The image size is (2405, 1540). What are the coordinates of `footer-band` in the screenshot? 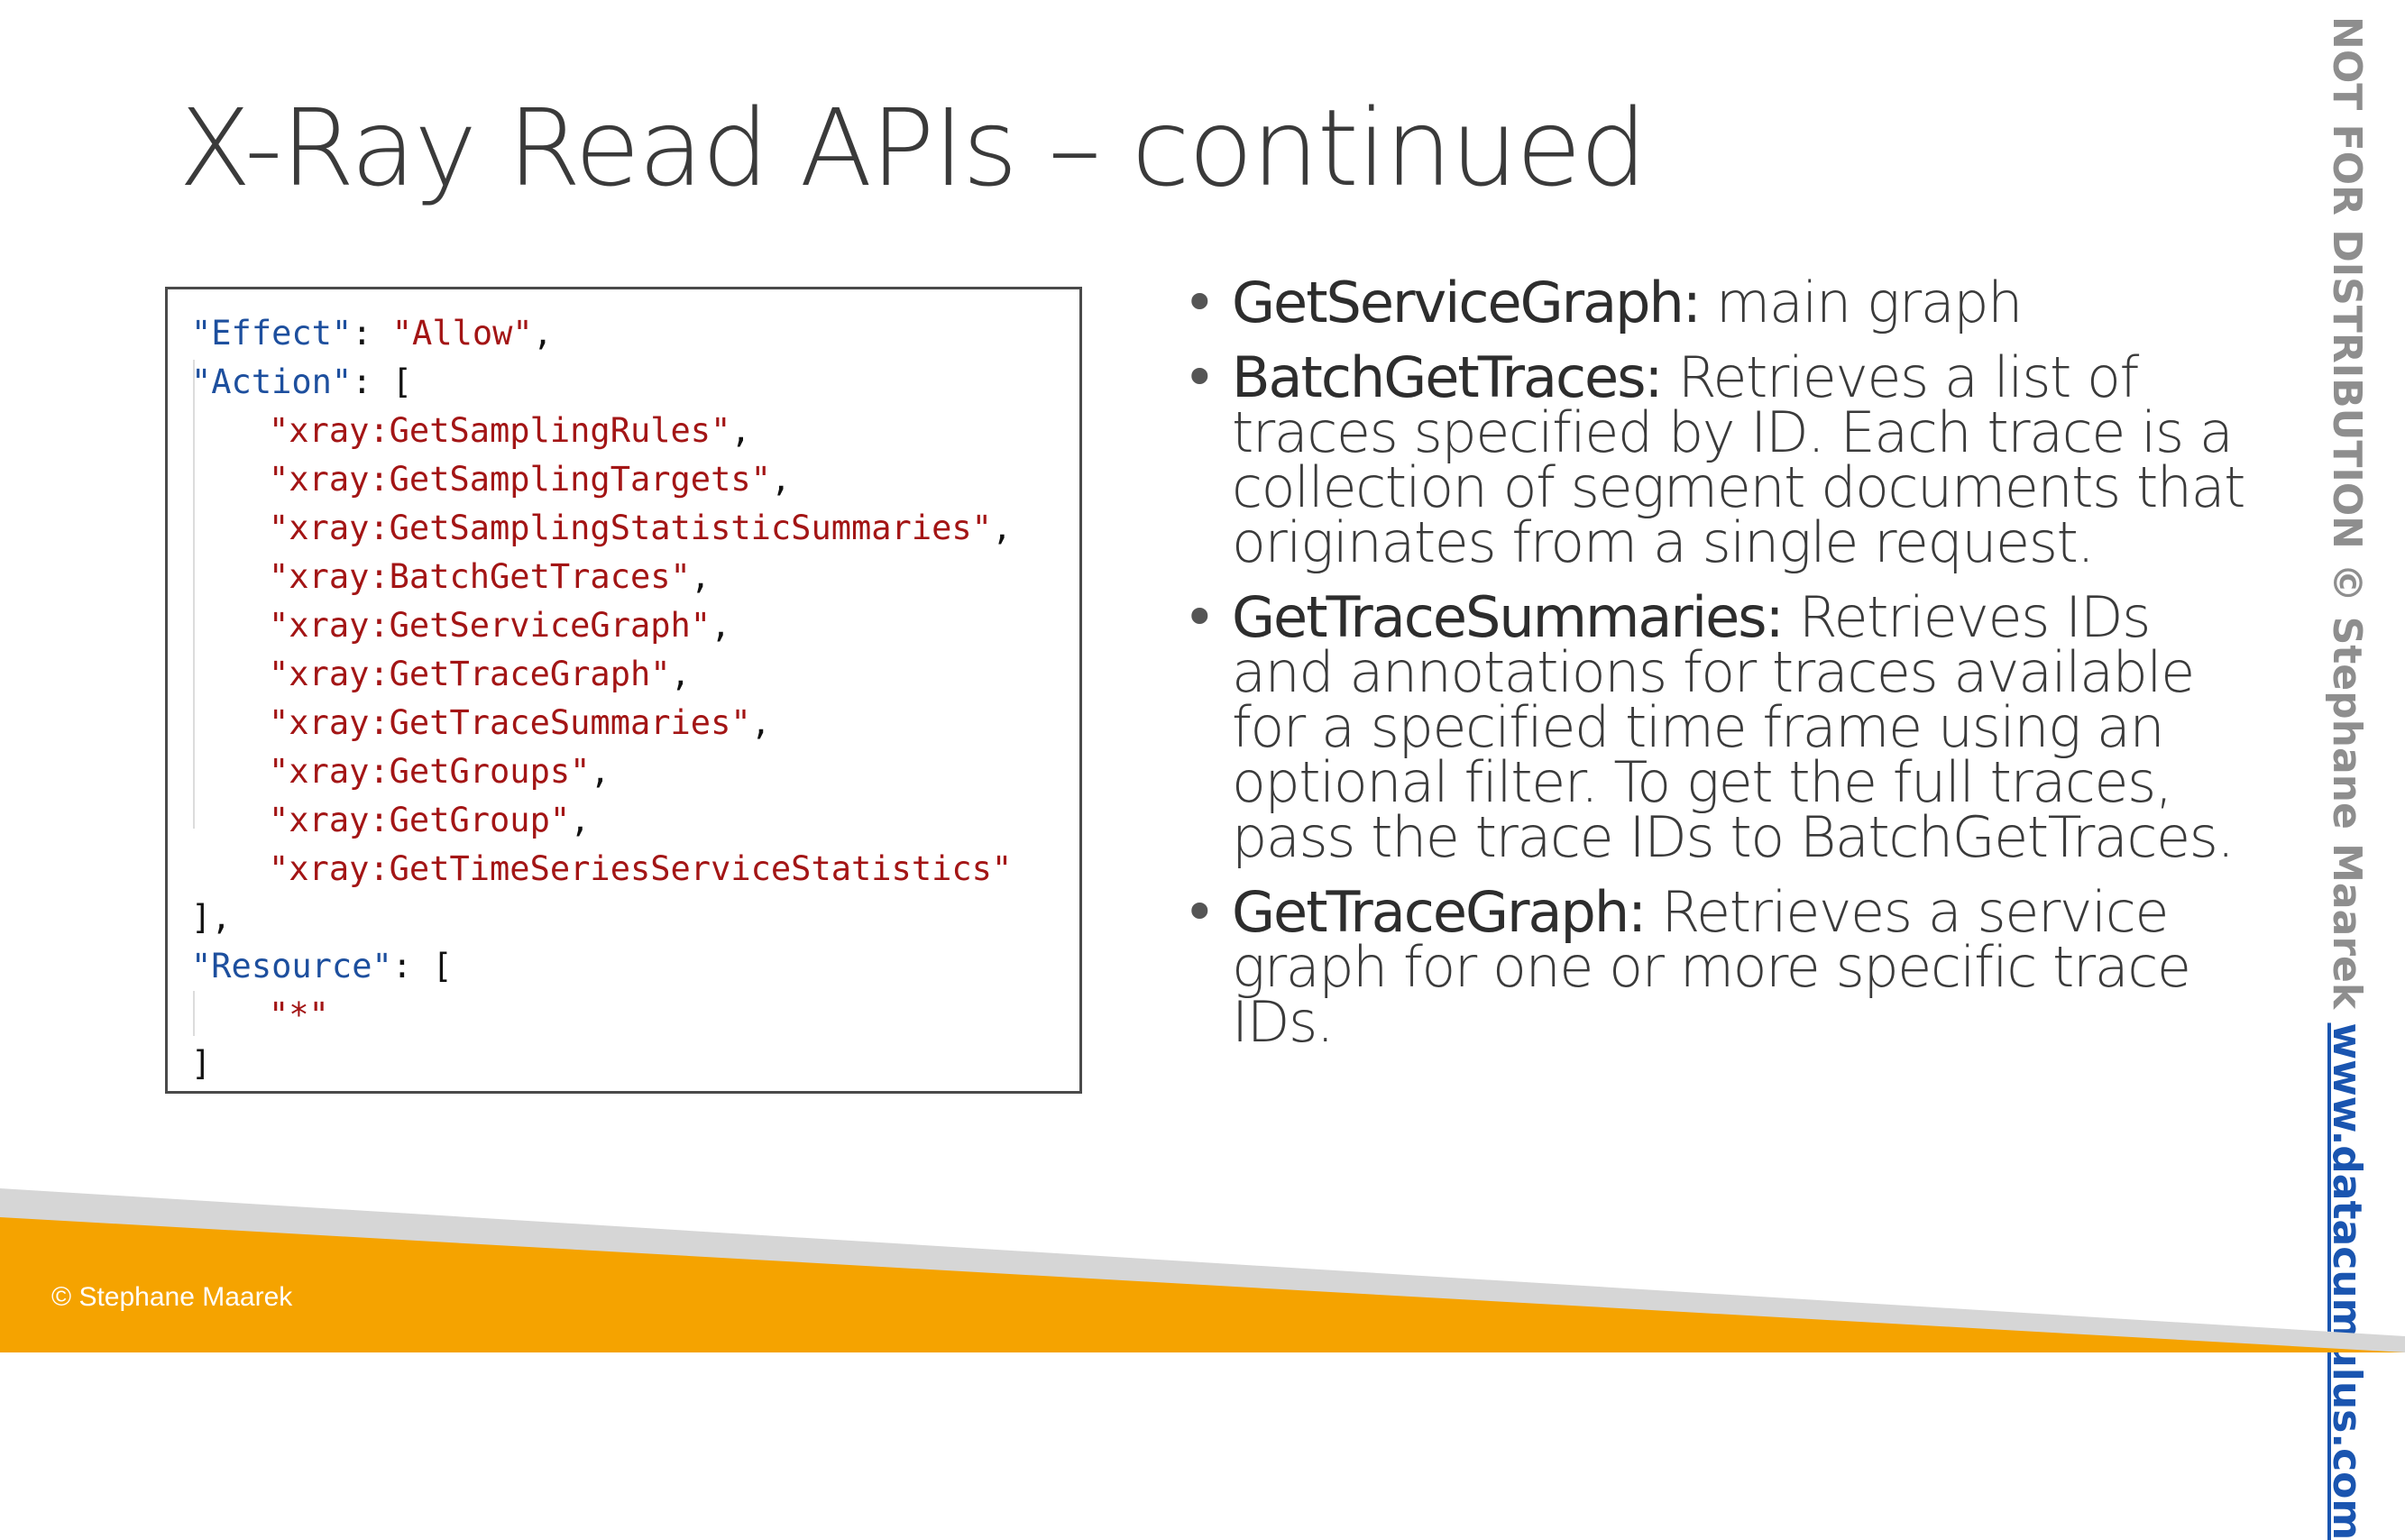 It's located at (1202, 1270).